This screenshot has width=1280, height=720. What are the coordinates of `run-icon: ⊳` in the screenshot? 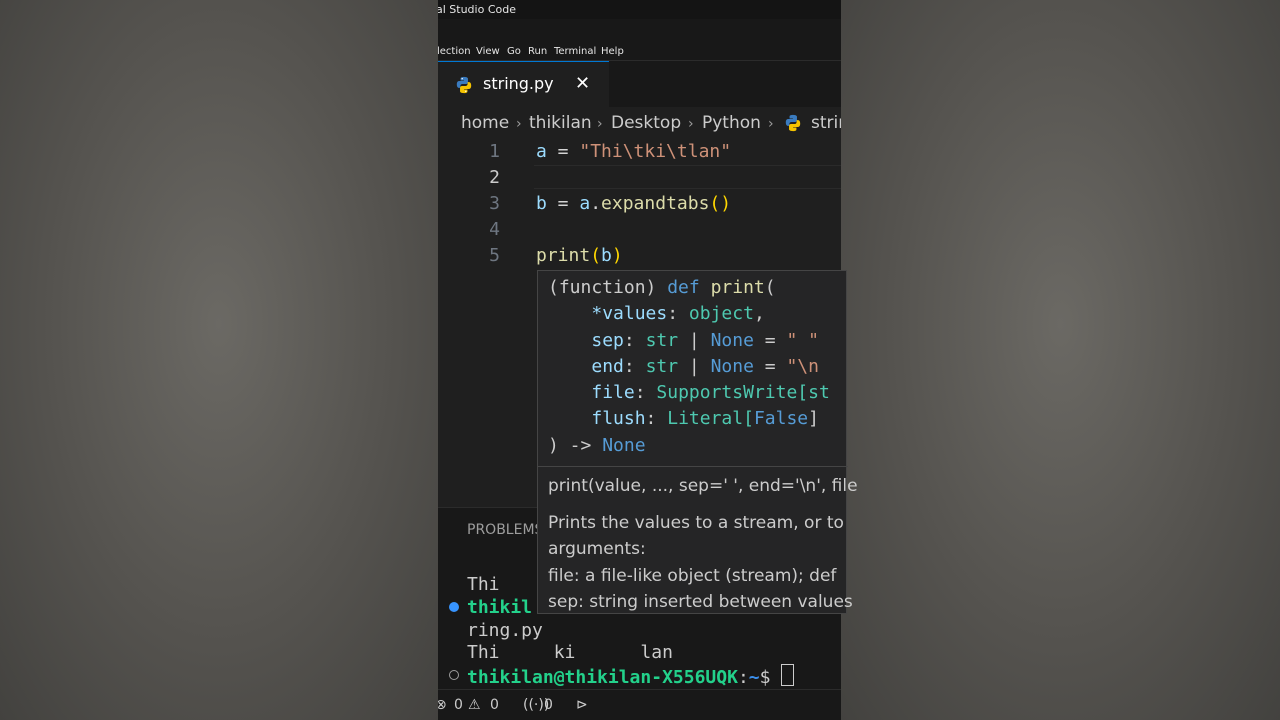 It's located at (582, 705).